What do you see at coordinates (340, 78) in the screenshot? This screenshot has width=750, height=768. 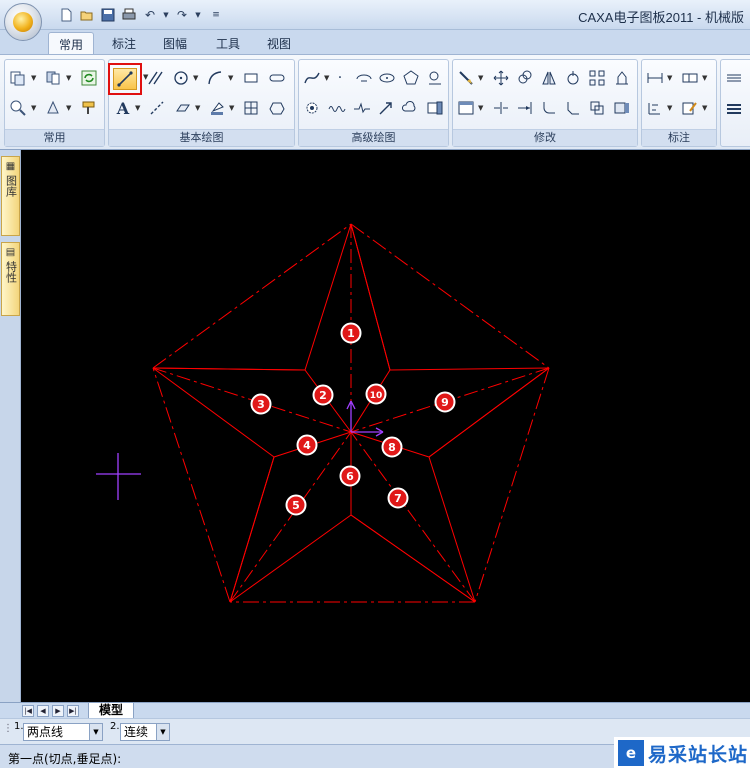 I see `point-icon: ·` at bounding box center [340, 78].